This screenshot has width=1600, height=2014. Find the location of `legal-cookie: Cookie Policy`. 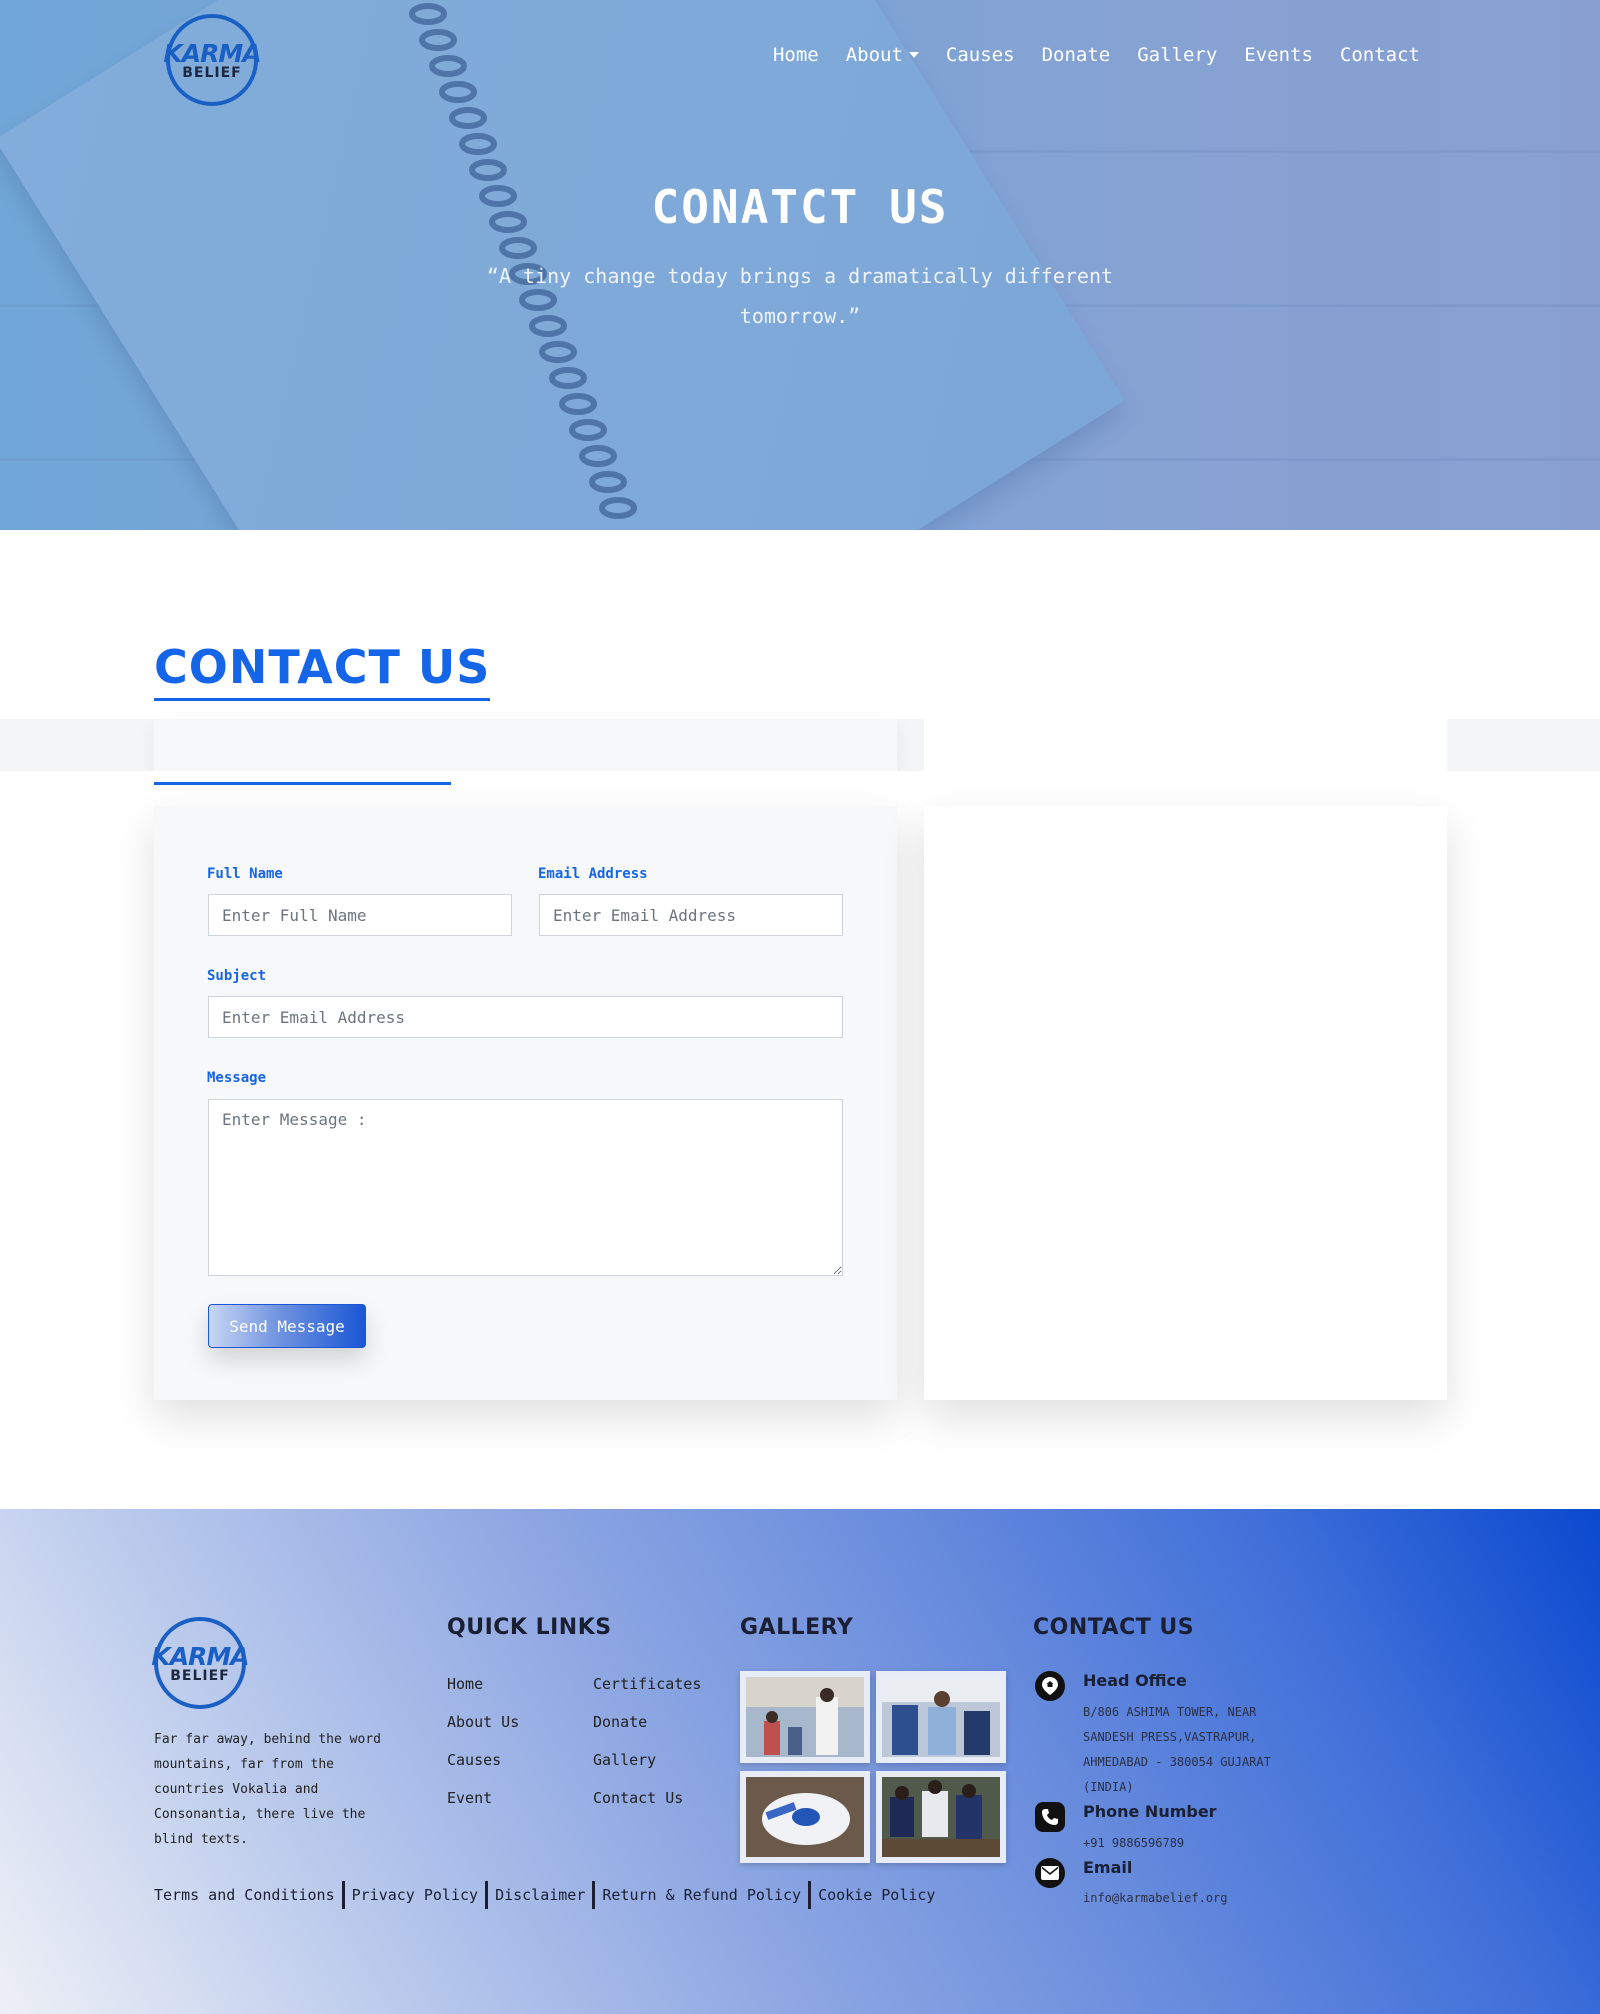

legal-cookie: Cookie Policy is located at coordinates (876, 1895).